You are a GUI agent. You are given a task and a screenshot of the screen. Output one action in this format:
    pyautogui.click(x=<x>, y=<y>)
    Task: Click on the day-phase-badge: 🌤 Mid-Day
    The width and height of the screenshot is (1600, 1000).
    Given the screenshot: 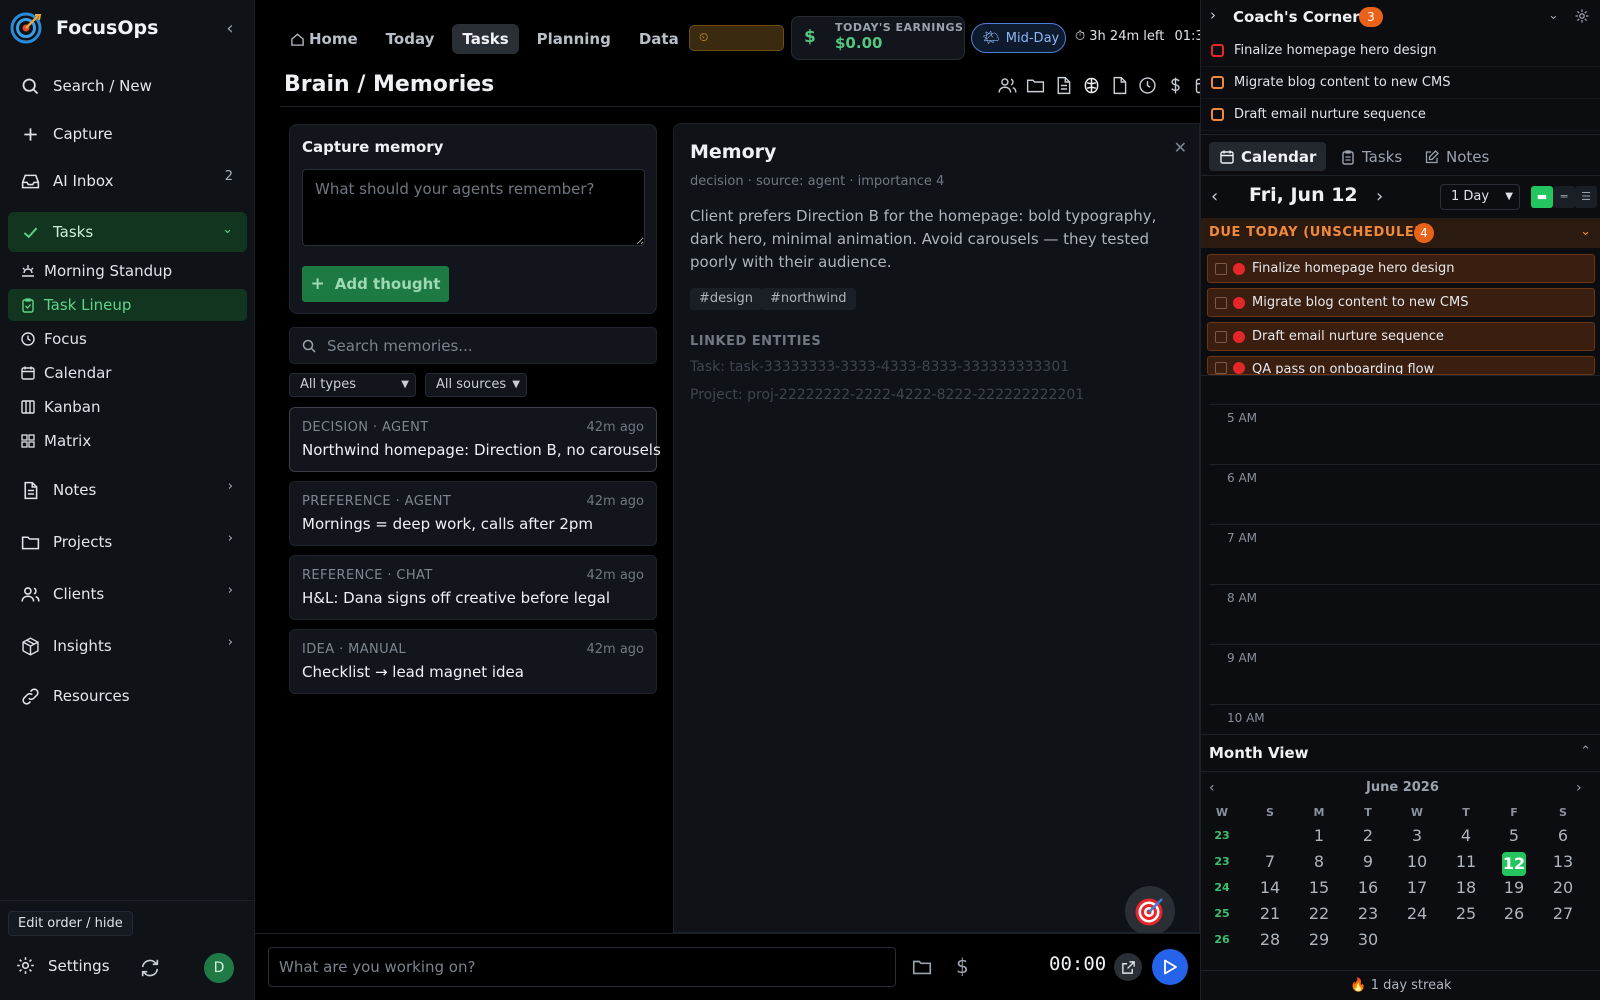 What is the action you would take?
    pyautogui.click(x=1018, y=38)
    